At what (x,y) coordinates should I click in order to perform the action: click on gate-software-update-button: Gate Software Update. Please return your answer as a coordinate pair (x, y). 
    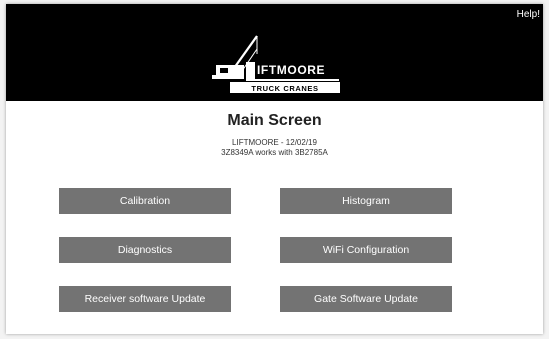
    Looking at the image, I should click on (366, 299).